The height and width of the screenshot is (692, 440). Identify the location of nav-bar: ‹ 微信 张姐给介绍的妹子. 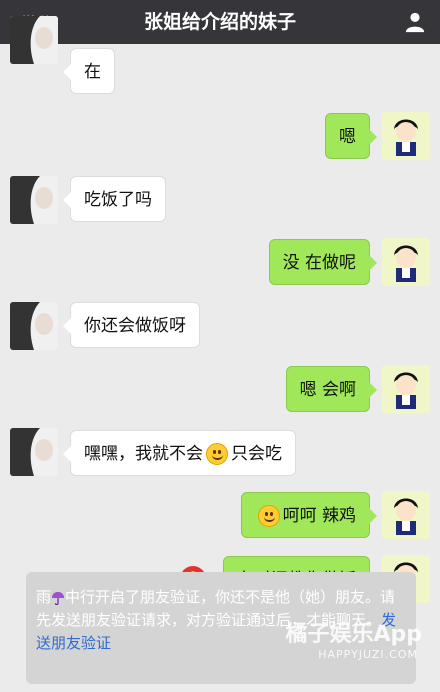
(220, 22).